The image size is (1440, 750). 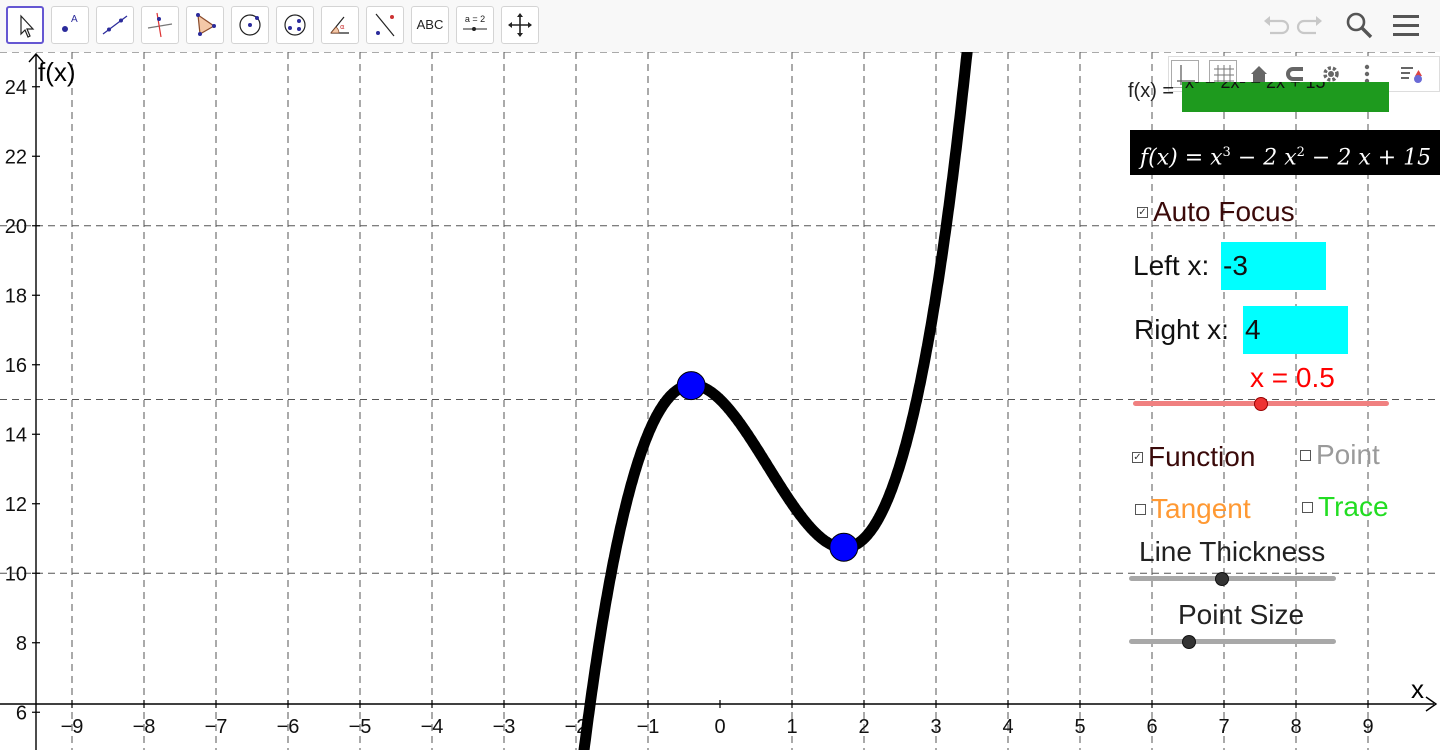 What do you see at coordinates (16, 505) in the screenshot?
I see `y-tick-label: 12` at bounding box center [16, 505].